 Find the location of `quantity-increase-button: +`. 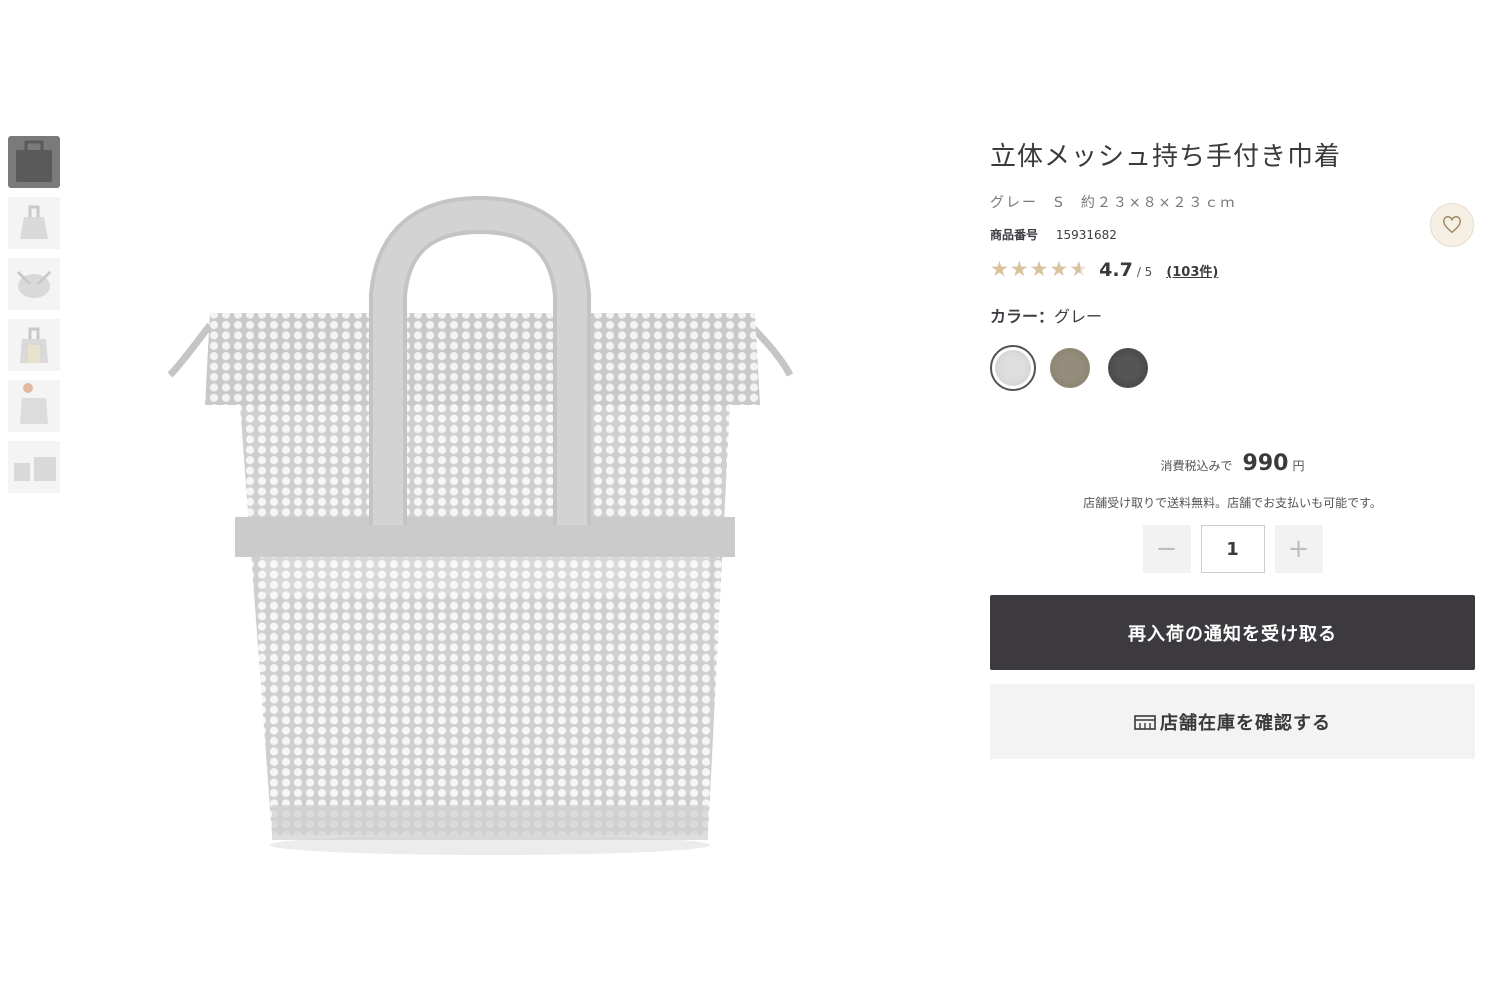

quantity-increase-button: + is located at coordinates (1298, 549).